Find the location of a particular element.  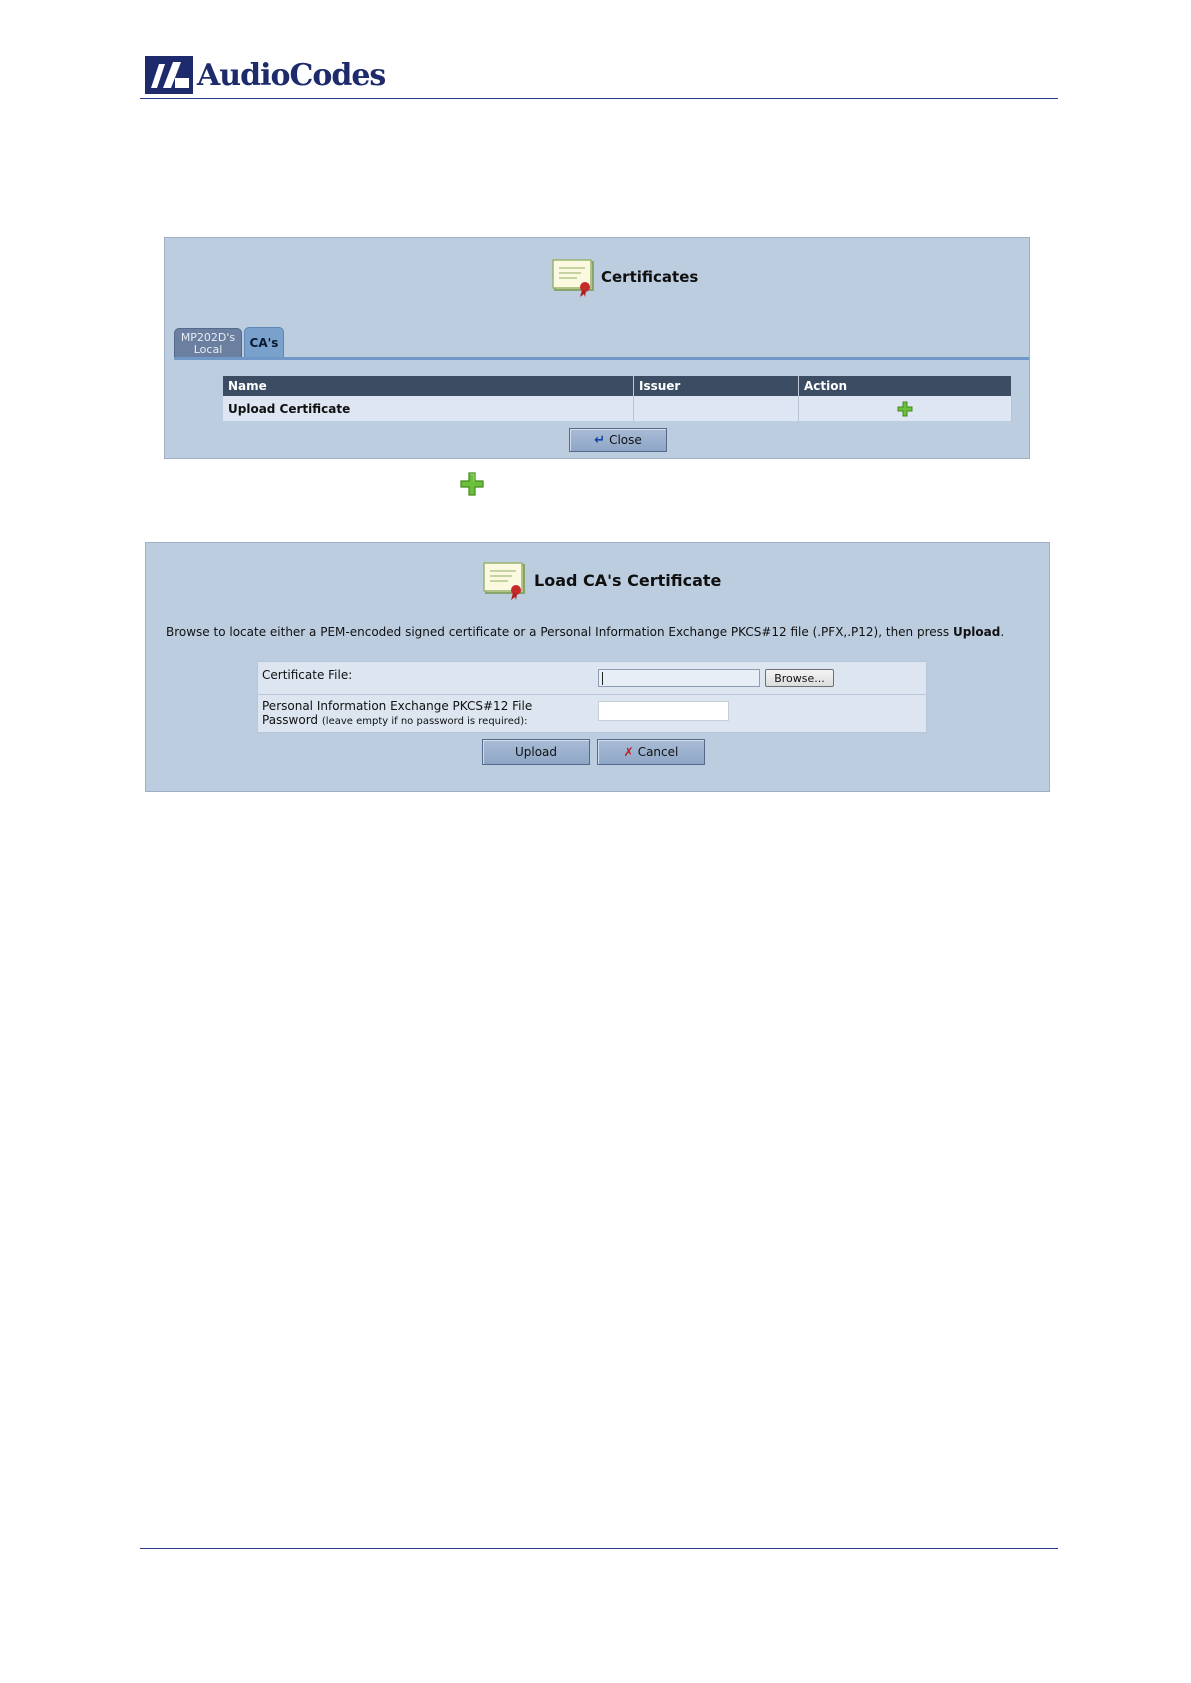

upload-button: Upload is located at coordinates (536, 752).